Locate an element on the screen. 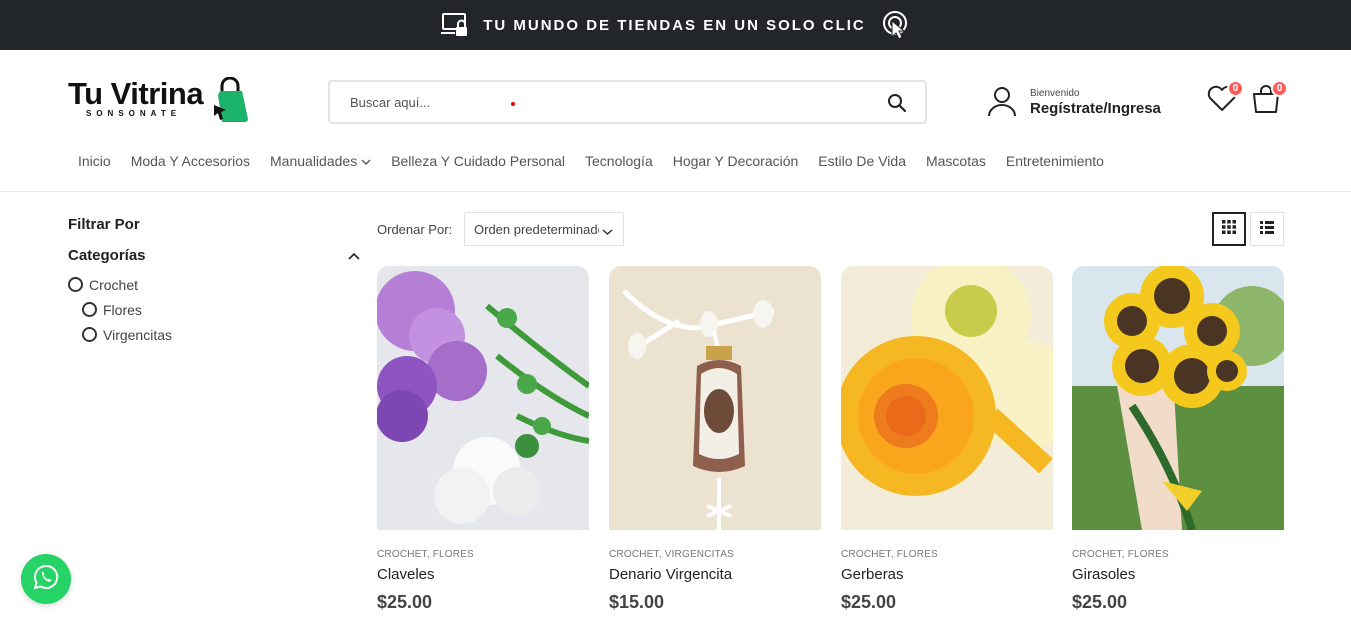 The width and height of the screenshot is (1351, 630). categories-toggle: Categorías is located at coordinates (214, 255).